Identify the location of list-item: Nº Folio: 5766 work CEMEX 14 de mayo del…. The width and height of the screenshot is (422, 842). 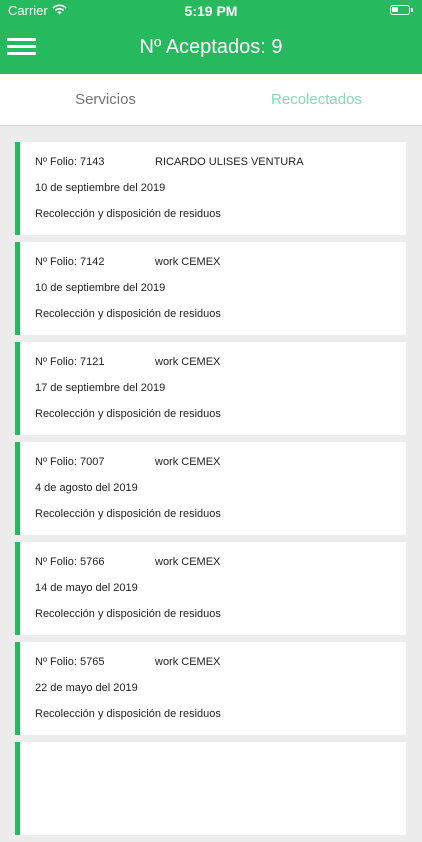
(210, 588).